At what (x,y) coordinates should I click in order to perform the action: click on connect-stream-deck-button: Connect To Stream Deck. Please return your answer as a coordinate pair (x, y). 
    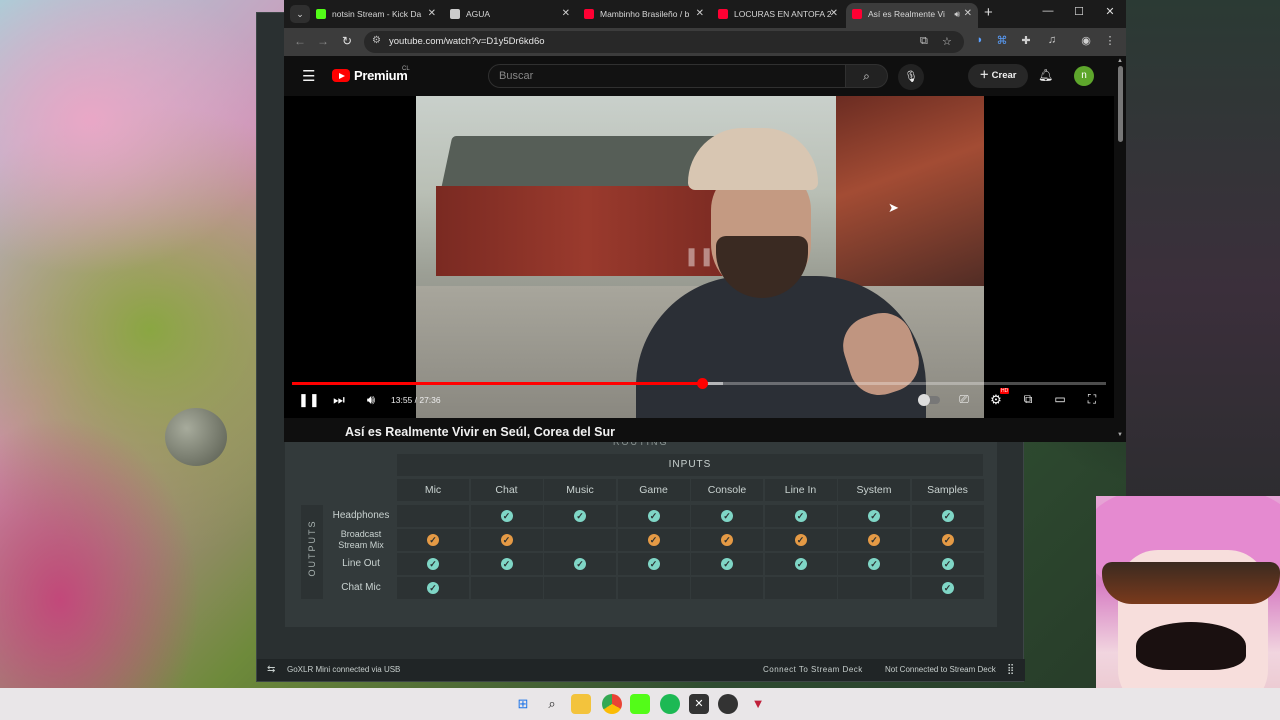
    Looking at the image, I should click on (813, 669).